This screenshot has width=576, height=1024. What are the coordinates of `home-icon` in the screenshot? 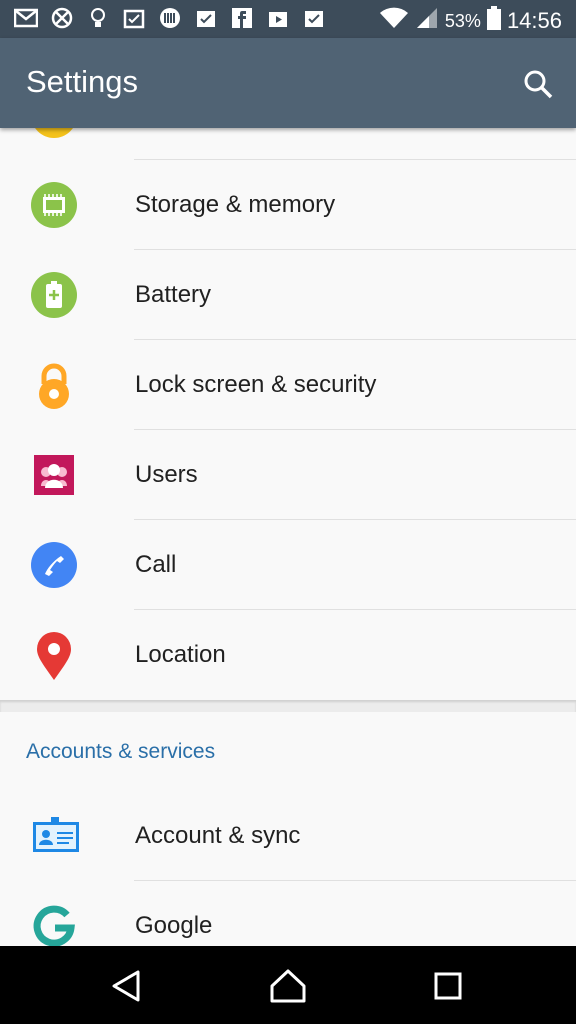 It's located at (288, 986).